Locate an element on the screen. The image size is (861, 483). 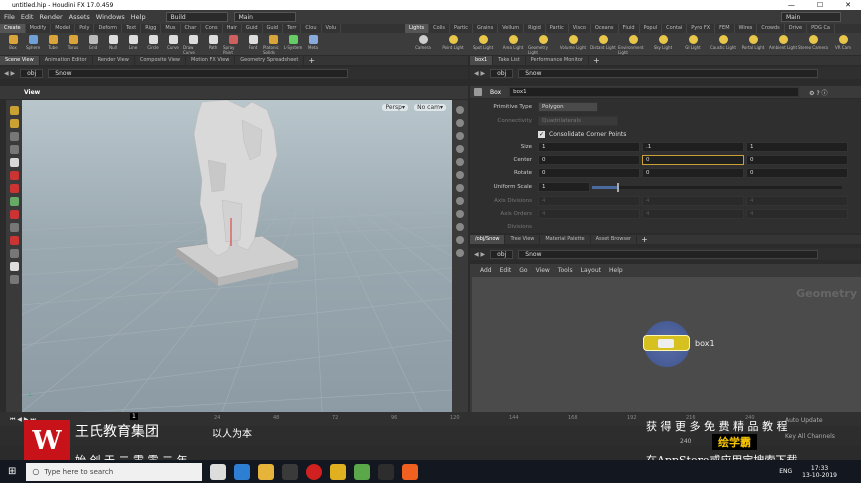
tool-grid: Grid is located at coordinates (93, 44).